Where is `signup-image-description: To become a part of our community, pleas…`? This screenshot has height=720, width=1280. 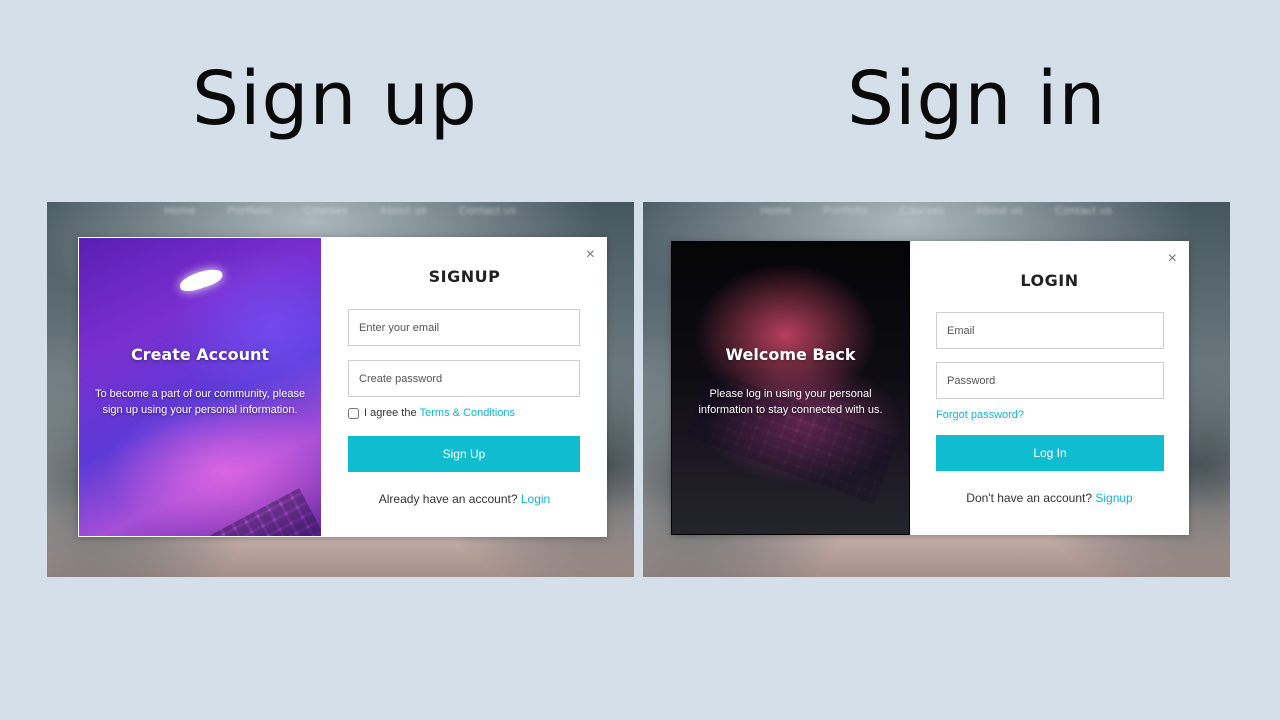 signup-image-description: To become a part of our community, pleas… is located at coordinates (200, 402).